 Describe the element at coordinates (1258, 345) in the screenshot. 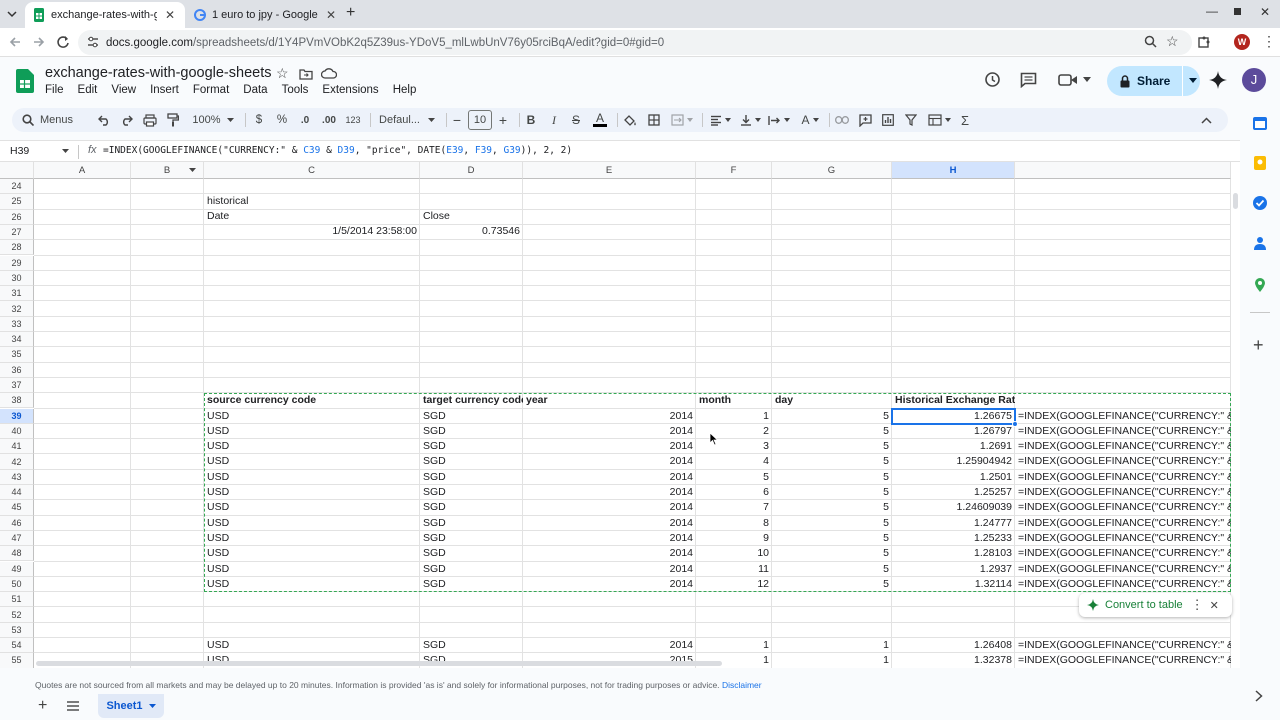

I see `get-addons-button: +` at that location.